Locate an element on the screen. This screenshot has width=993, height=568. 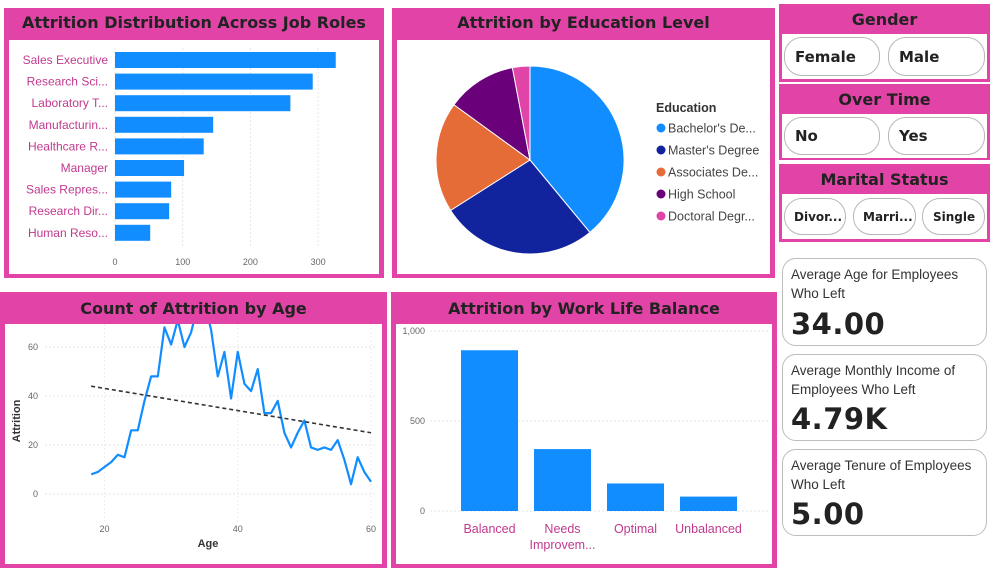
kpi-avg-age-value: 34.00 is located at coordinates (838, 324).